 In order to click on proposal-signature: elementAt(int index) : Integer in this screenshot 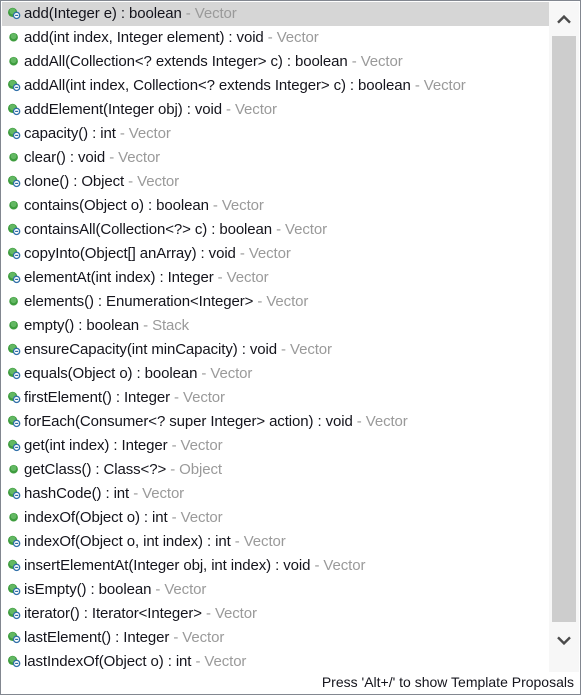, I will do `click(119, 277)`.